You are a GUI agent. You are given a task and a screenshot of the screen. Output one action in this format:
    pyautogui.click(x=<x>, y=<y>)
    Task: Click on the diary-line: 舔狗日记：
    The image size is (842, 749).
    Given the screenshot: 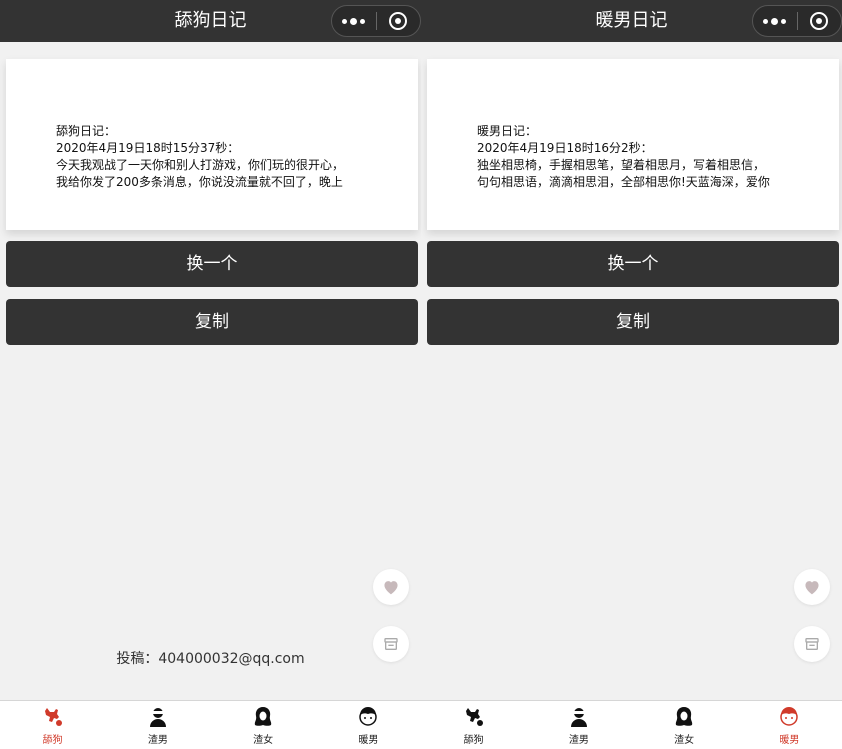 What is the action you would take?
    pyautogui.click(x=86, y=131)
    